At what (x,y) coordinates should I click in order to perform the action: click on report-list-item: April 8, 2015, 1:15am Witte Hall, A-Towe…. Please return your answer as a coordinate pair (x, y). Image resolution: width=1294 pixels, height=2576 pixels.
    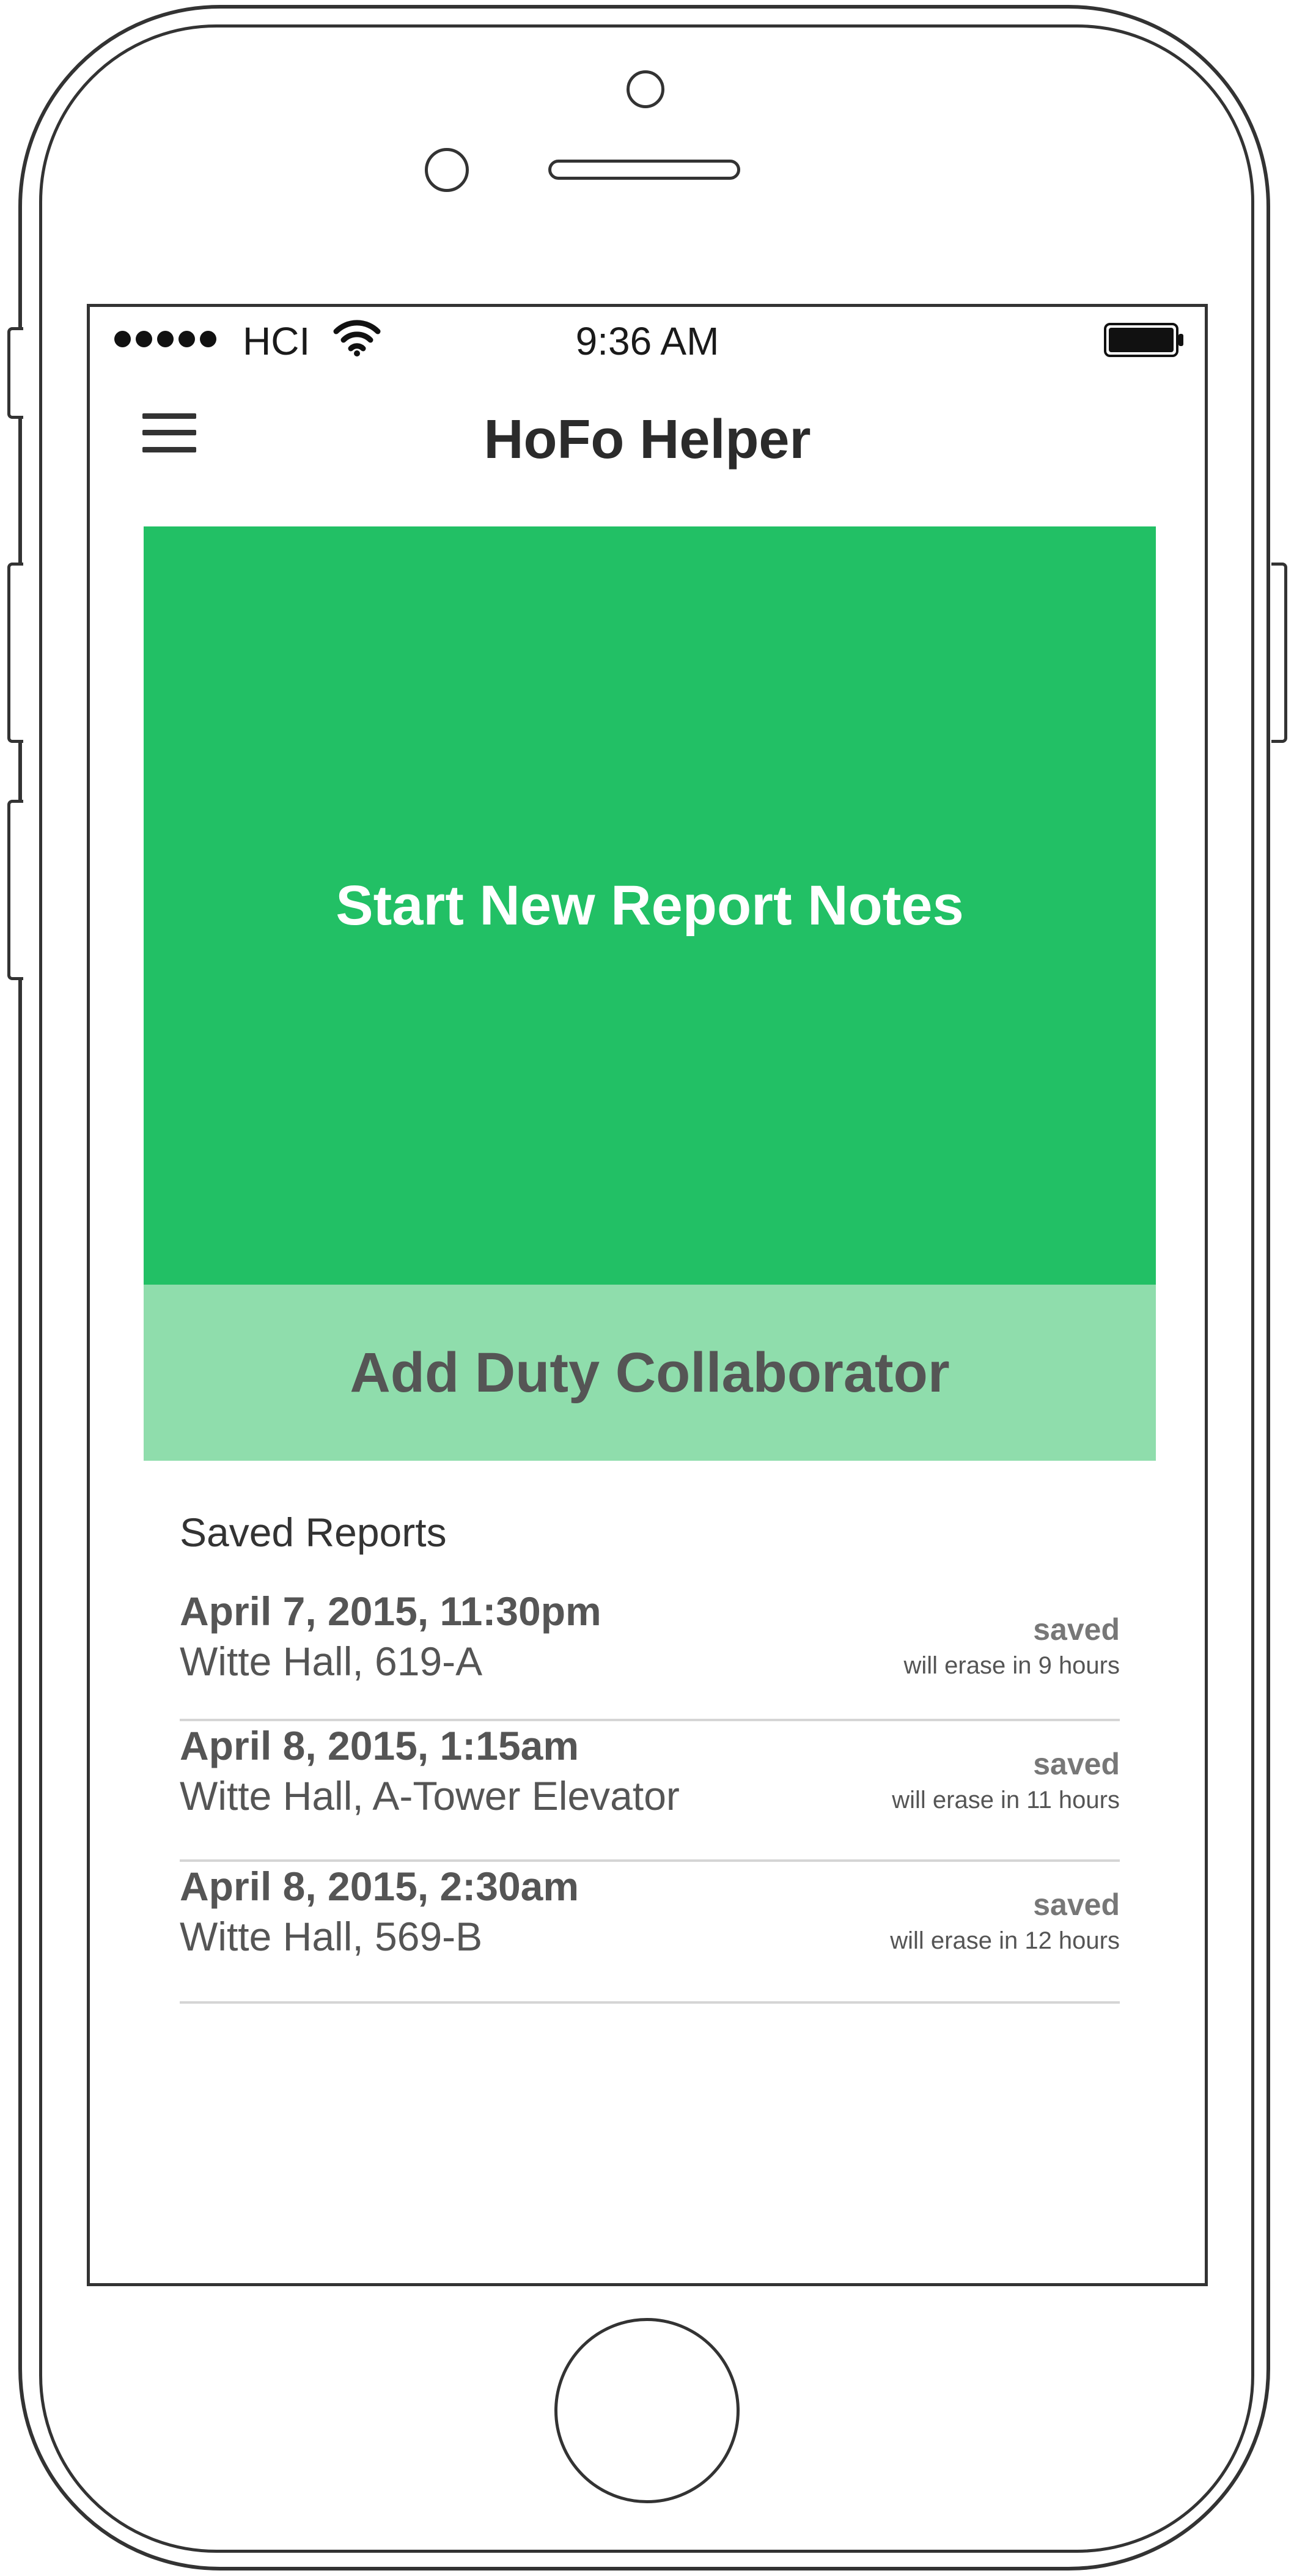
    Looking at the image, I should click on (650, 1791).